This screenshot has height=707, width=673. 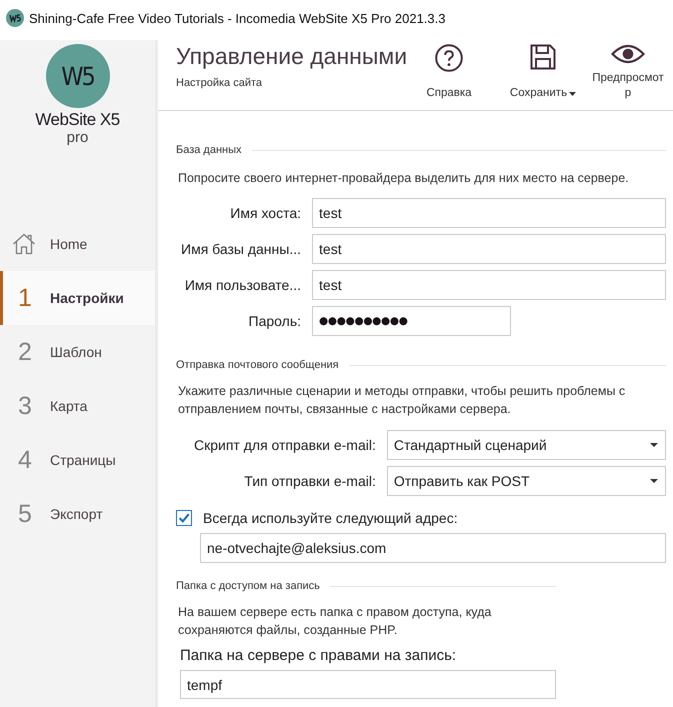 What do you see at coordinates (449, 75) in the screenshot?
I see `help-button: Справка` at bounding box center [449, 75].